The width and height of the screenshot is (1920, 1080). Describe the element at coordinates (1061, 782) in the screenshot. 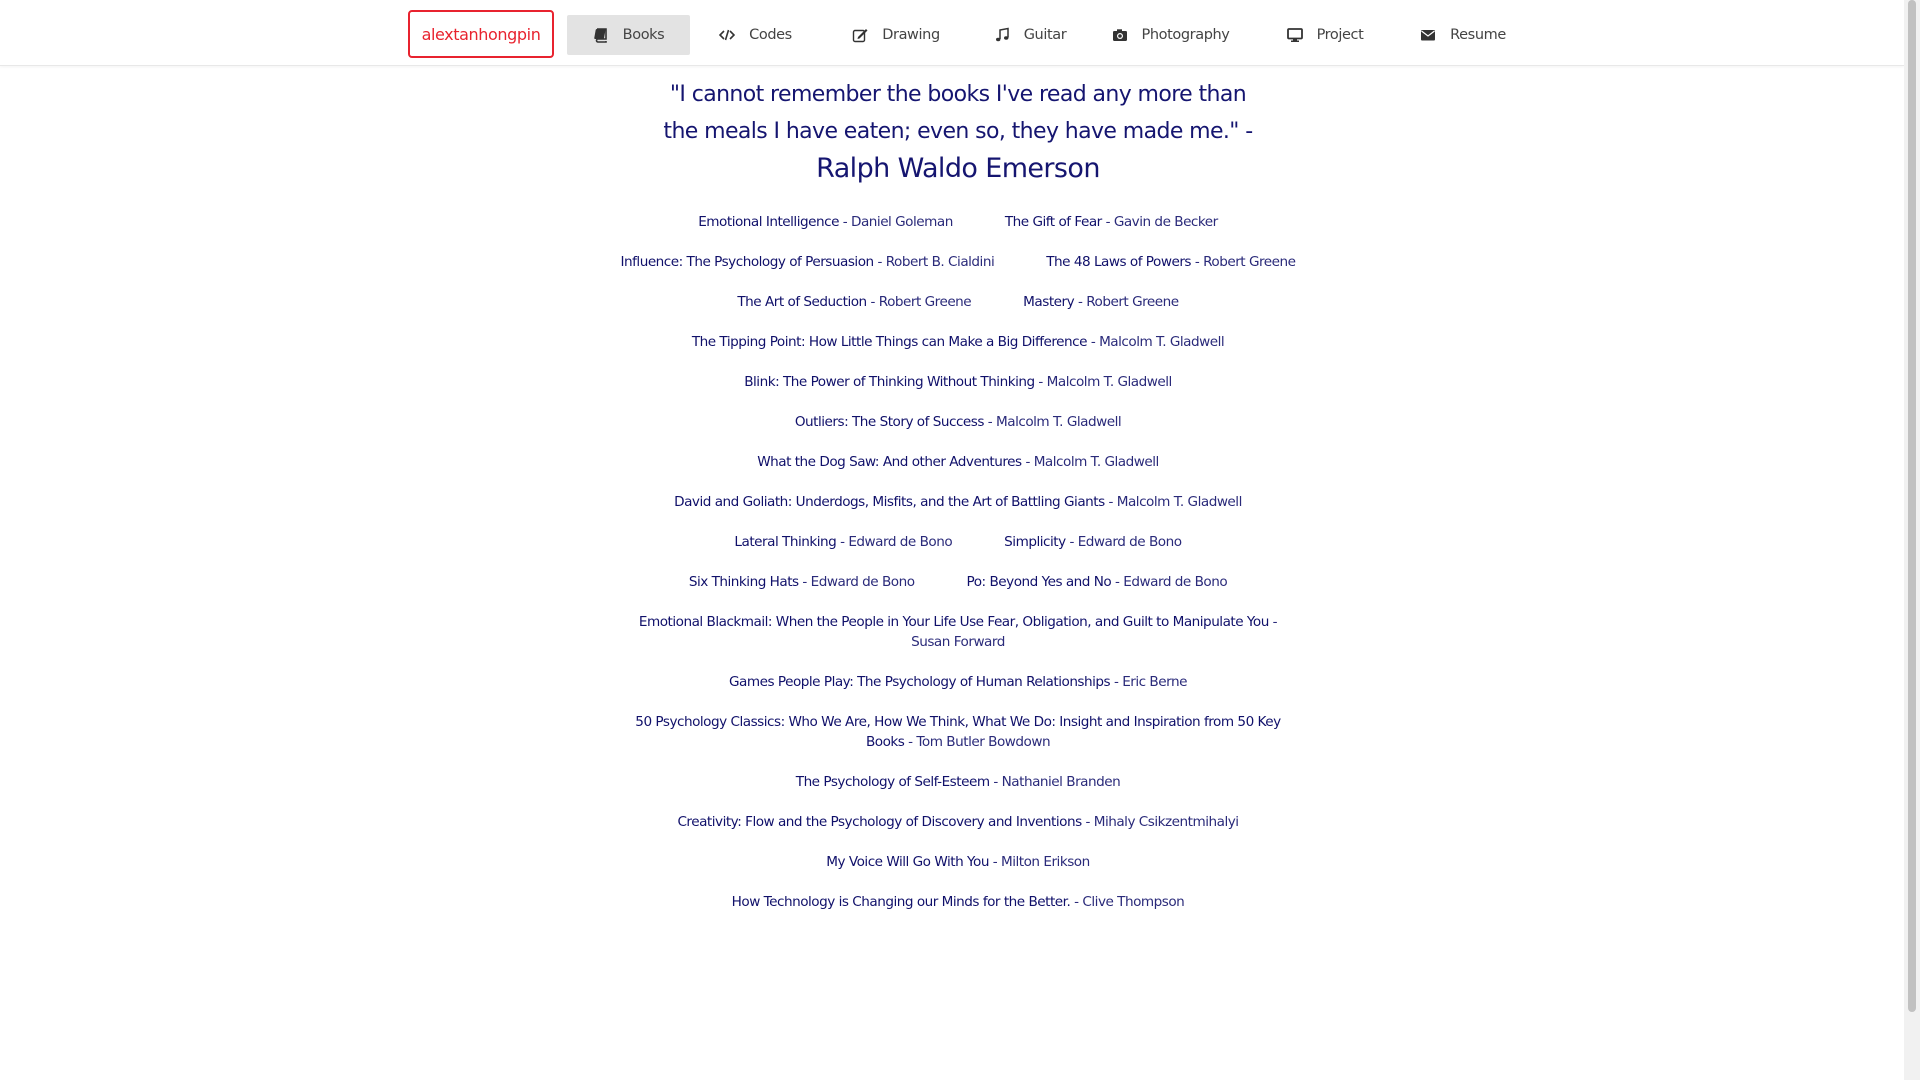

I see `book-author: Nathaniel Branden` at that location.